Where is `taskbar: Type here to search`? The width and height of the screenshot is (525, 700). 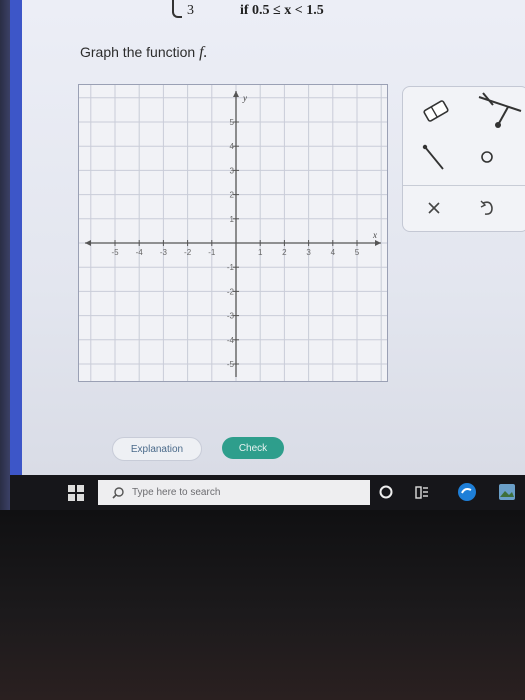
taskbar: Type here to search is located at coordinates (267, 492).